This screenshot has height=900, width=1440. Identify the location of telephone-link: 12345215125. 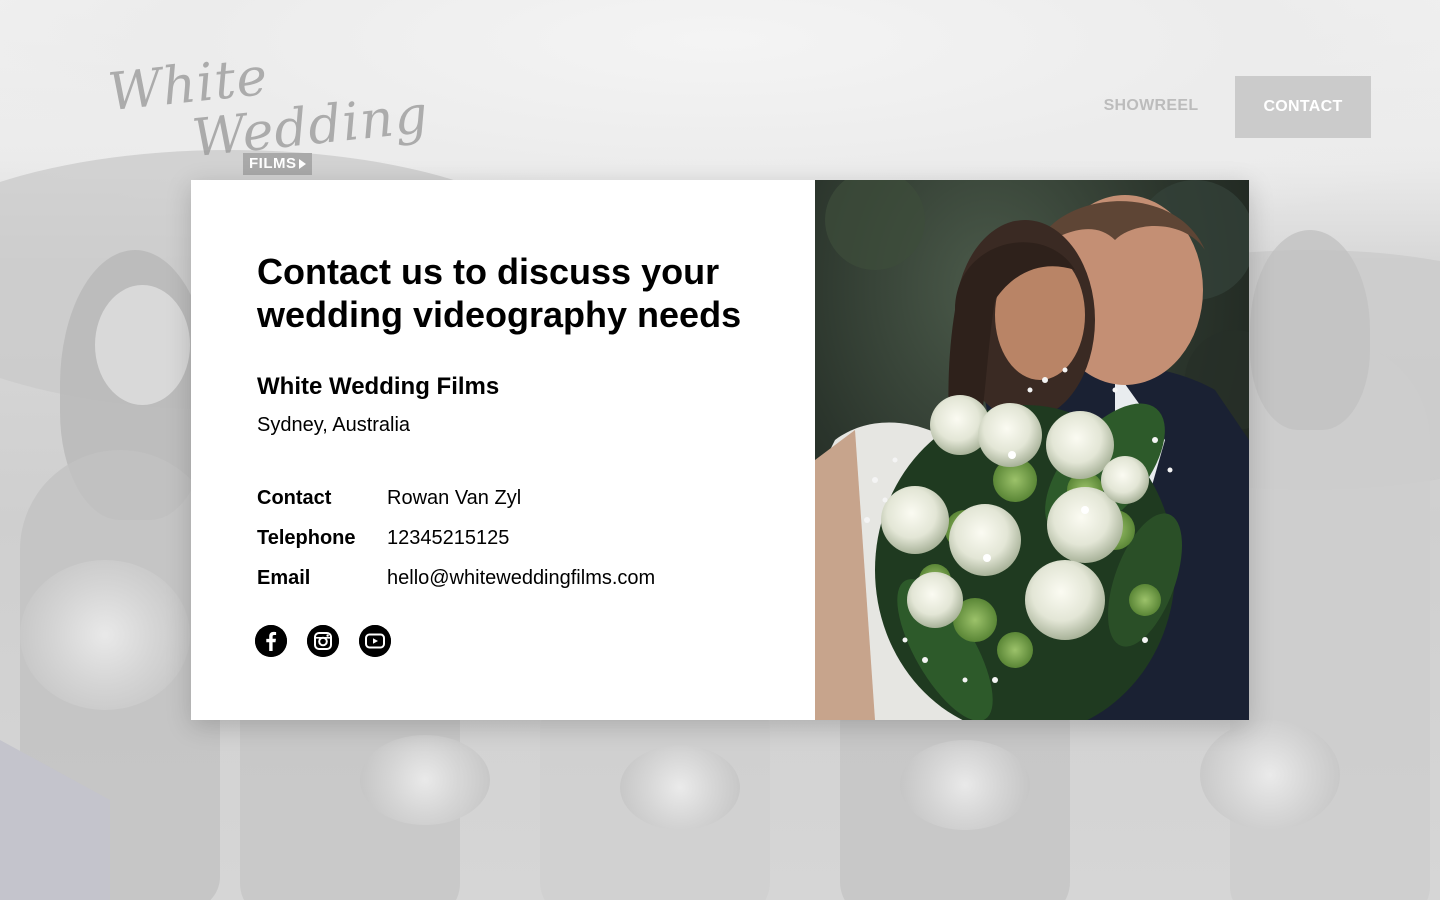
(448, 538).